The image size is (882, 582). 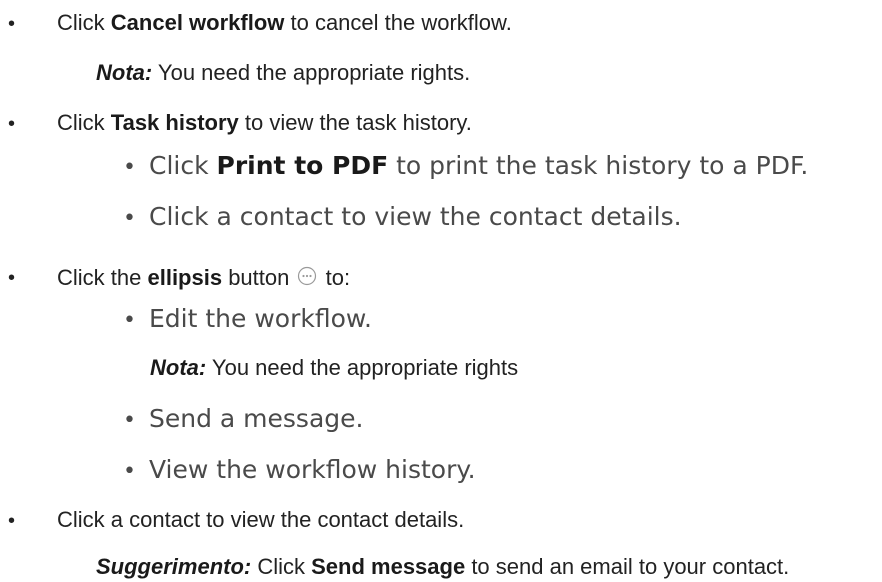 I want to click on item-text-post: to print the task history to a PDF., so click(x=598, y=165).